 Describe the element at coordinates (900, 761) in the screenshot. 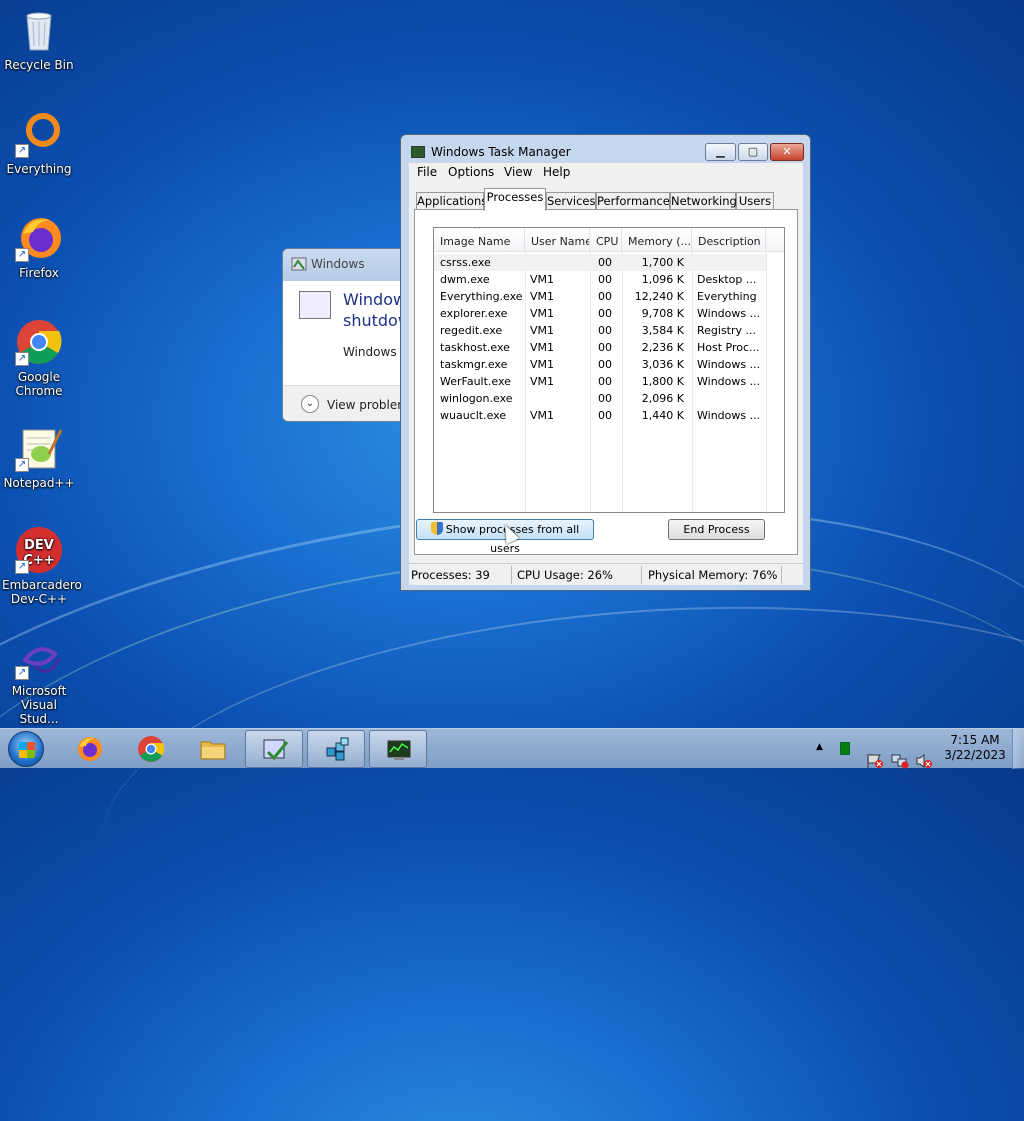

I see `network-icon` at that location.